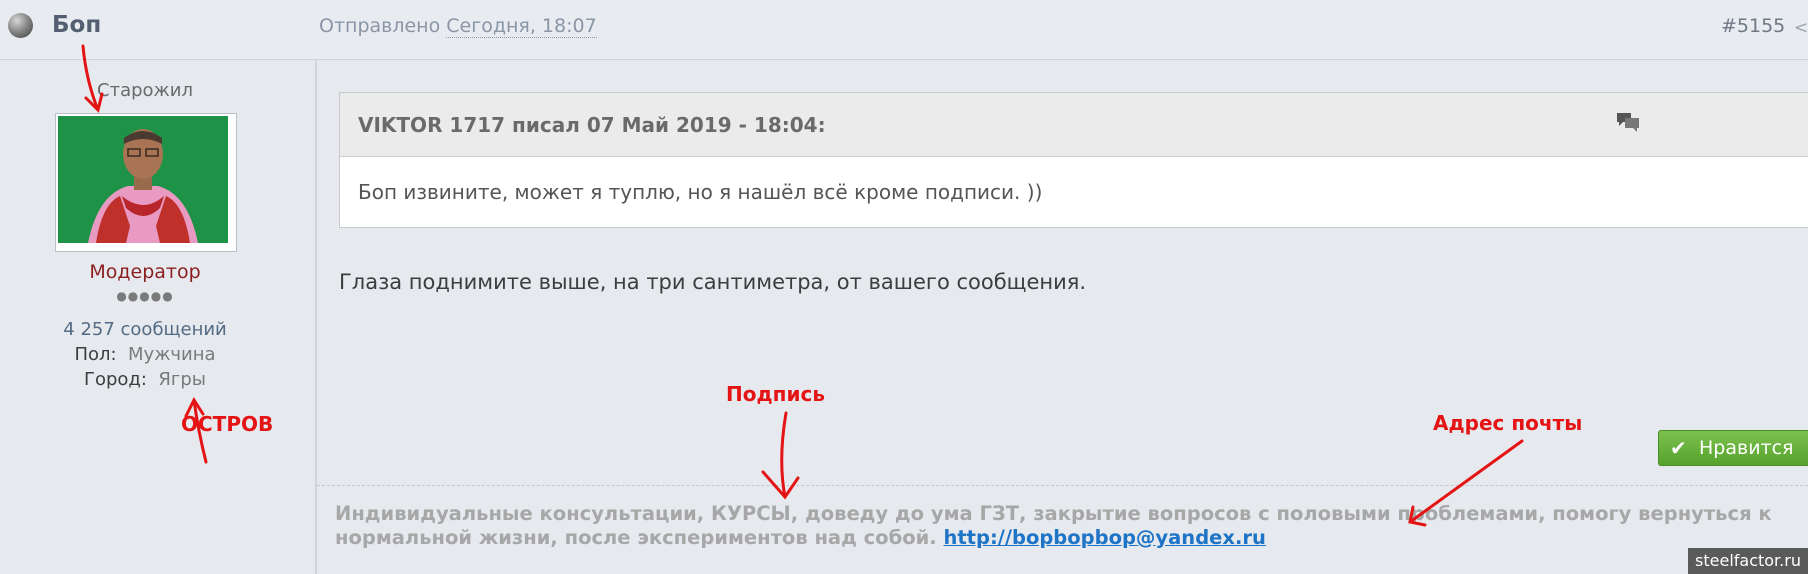  What do you see at coordinates (145, 90) in the screenshot?
I see `user-rank: Старожил` at bounding box center [145, 90].